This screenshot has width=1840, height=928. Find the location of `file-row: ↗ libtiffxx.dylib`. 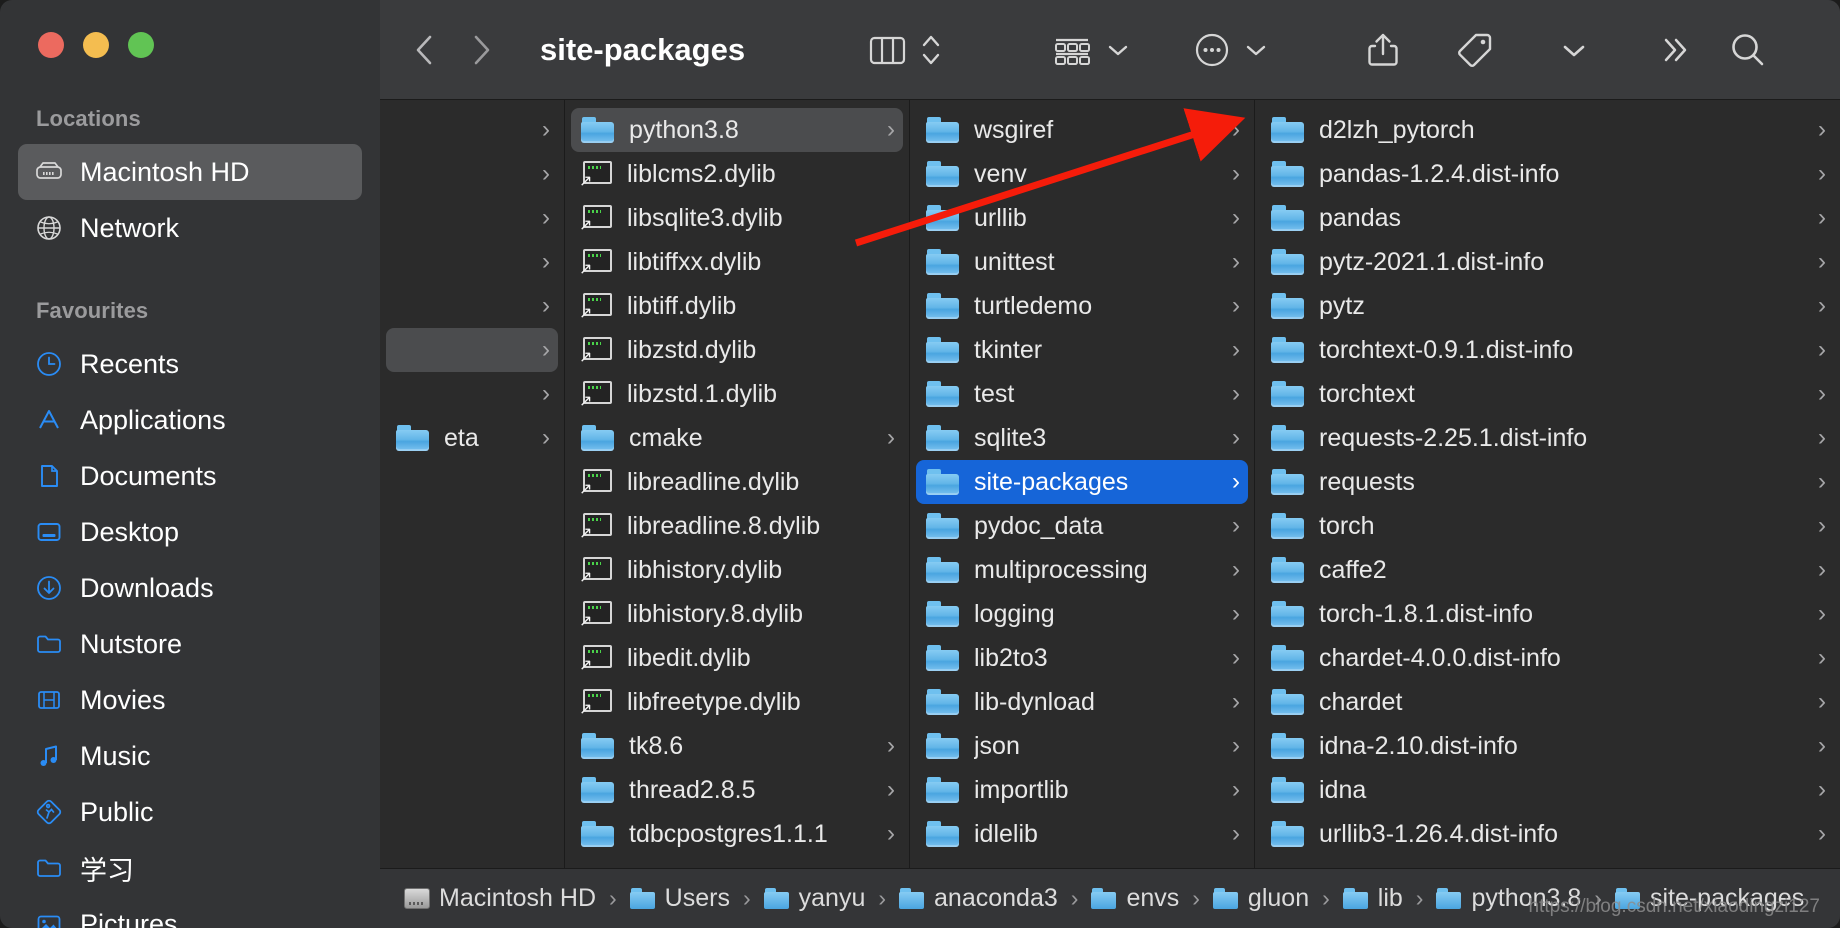

file-row: ↗ libtiffxx.dylib is located at coordinates (737, 262).